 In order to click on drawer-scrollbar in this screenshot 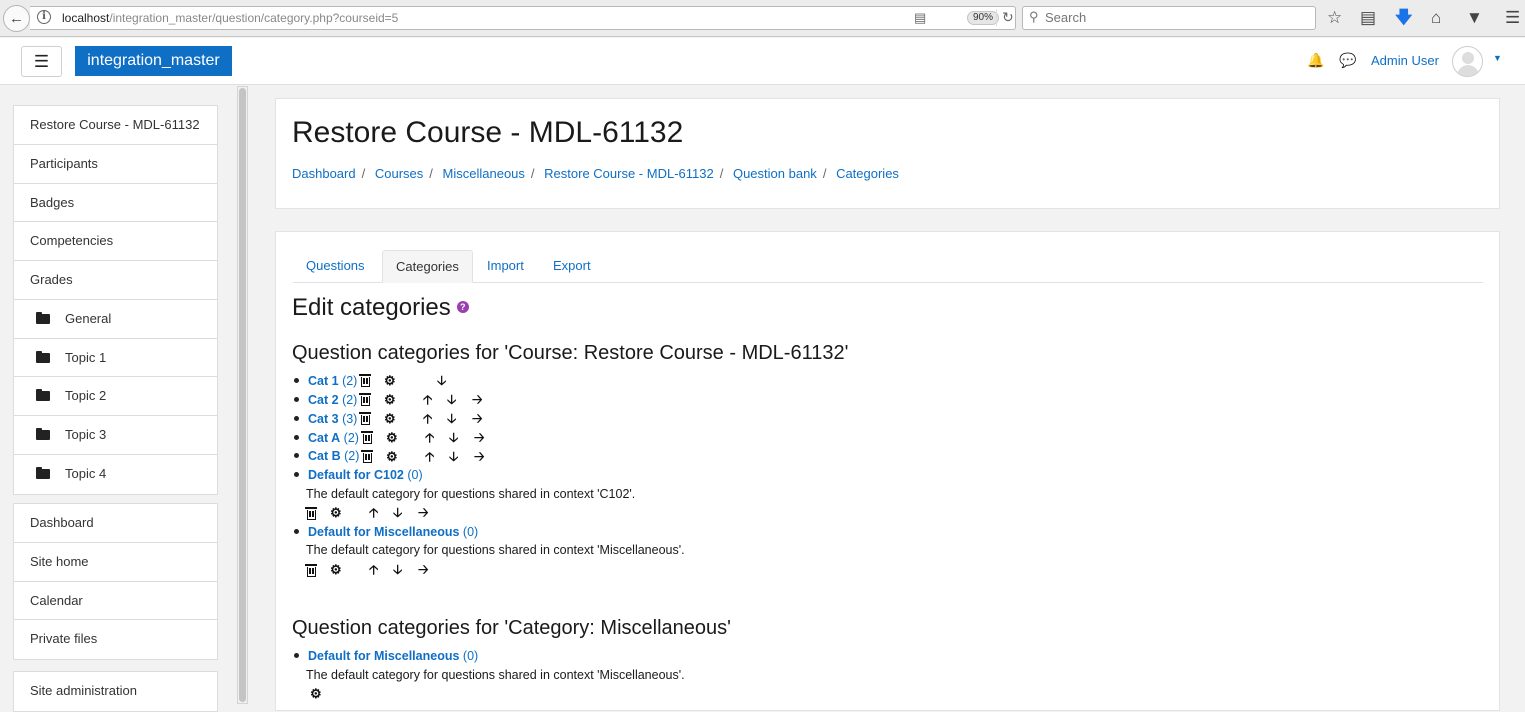, I will do `click(242, 395)`.